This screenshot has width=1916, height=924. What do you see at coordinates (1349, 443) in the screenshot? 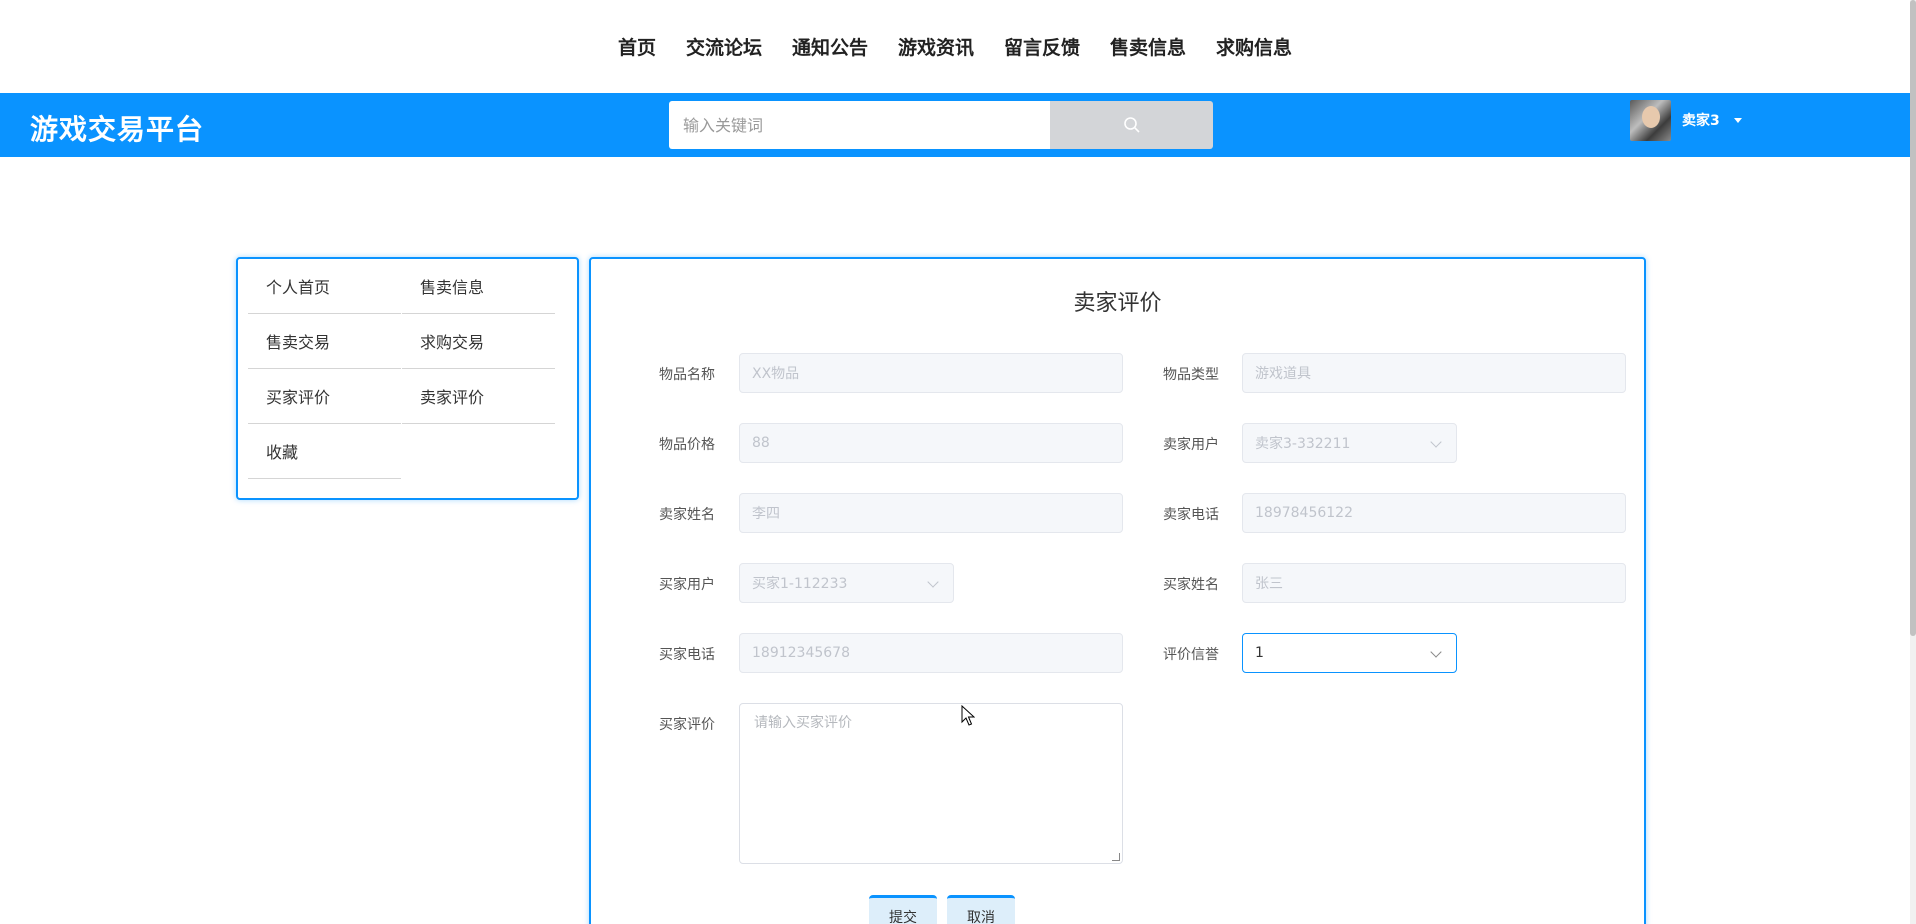
I see `seller-user-select: 卖家3-332211` at bounding box center [1349, 443].